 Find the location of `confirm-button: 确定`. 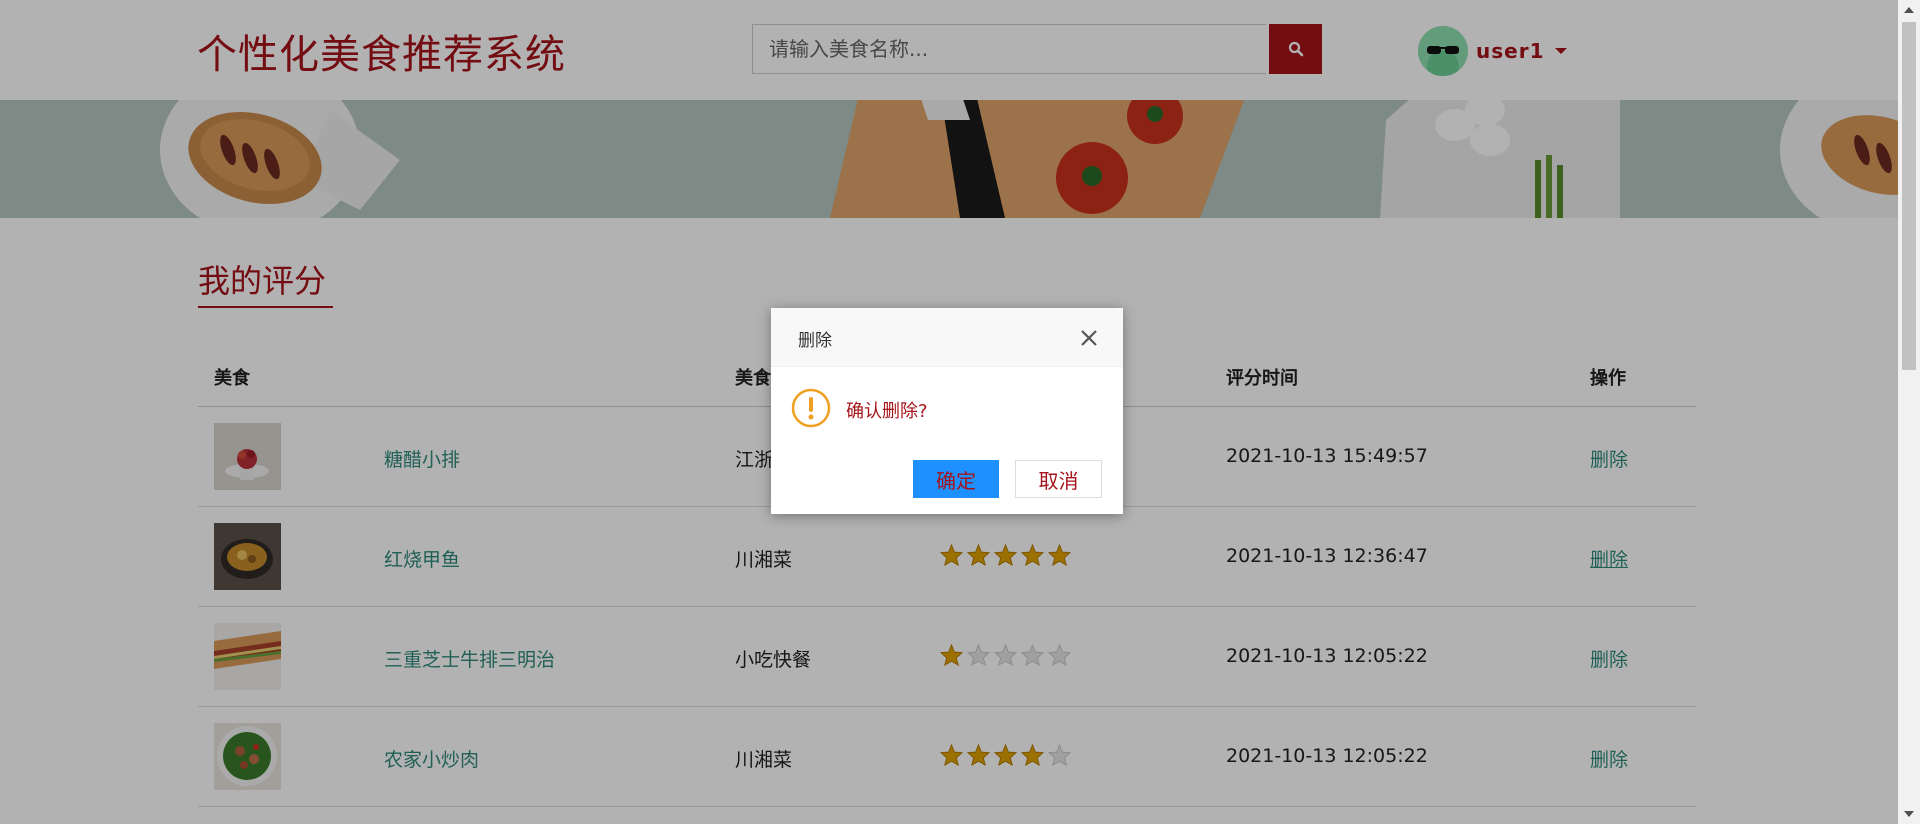

confirm-button: 确定 is located at coordinates (956, 479).